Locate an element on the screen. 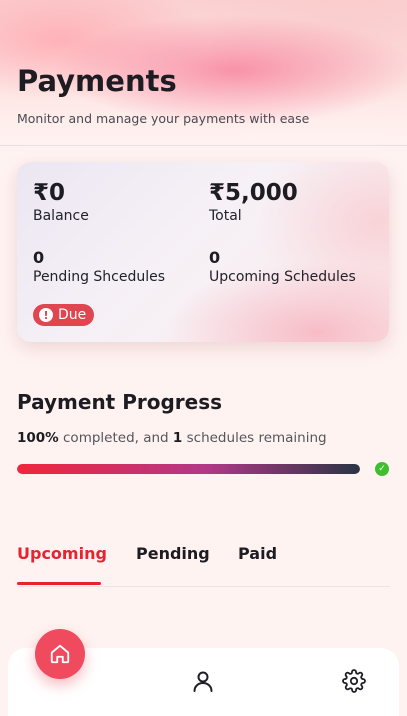 The width and height of the screenshot is (407, 716). schedule-tabs: Upcoming Pending Paid is located at coordinates (203, 564).